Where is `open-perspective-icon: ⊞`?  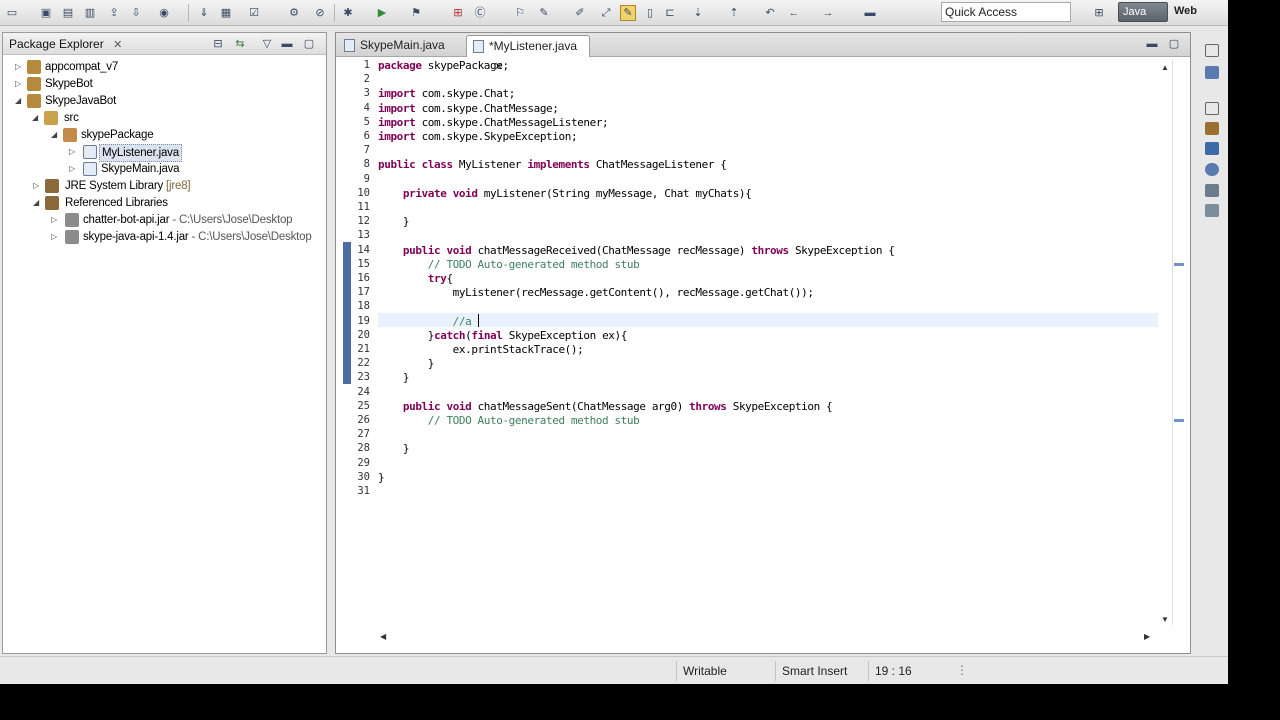 open-perspective-icon: ⊞ is located at coordinates (1099, 13).